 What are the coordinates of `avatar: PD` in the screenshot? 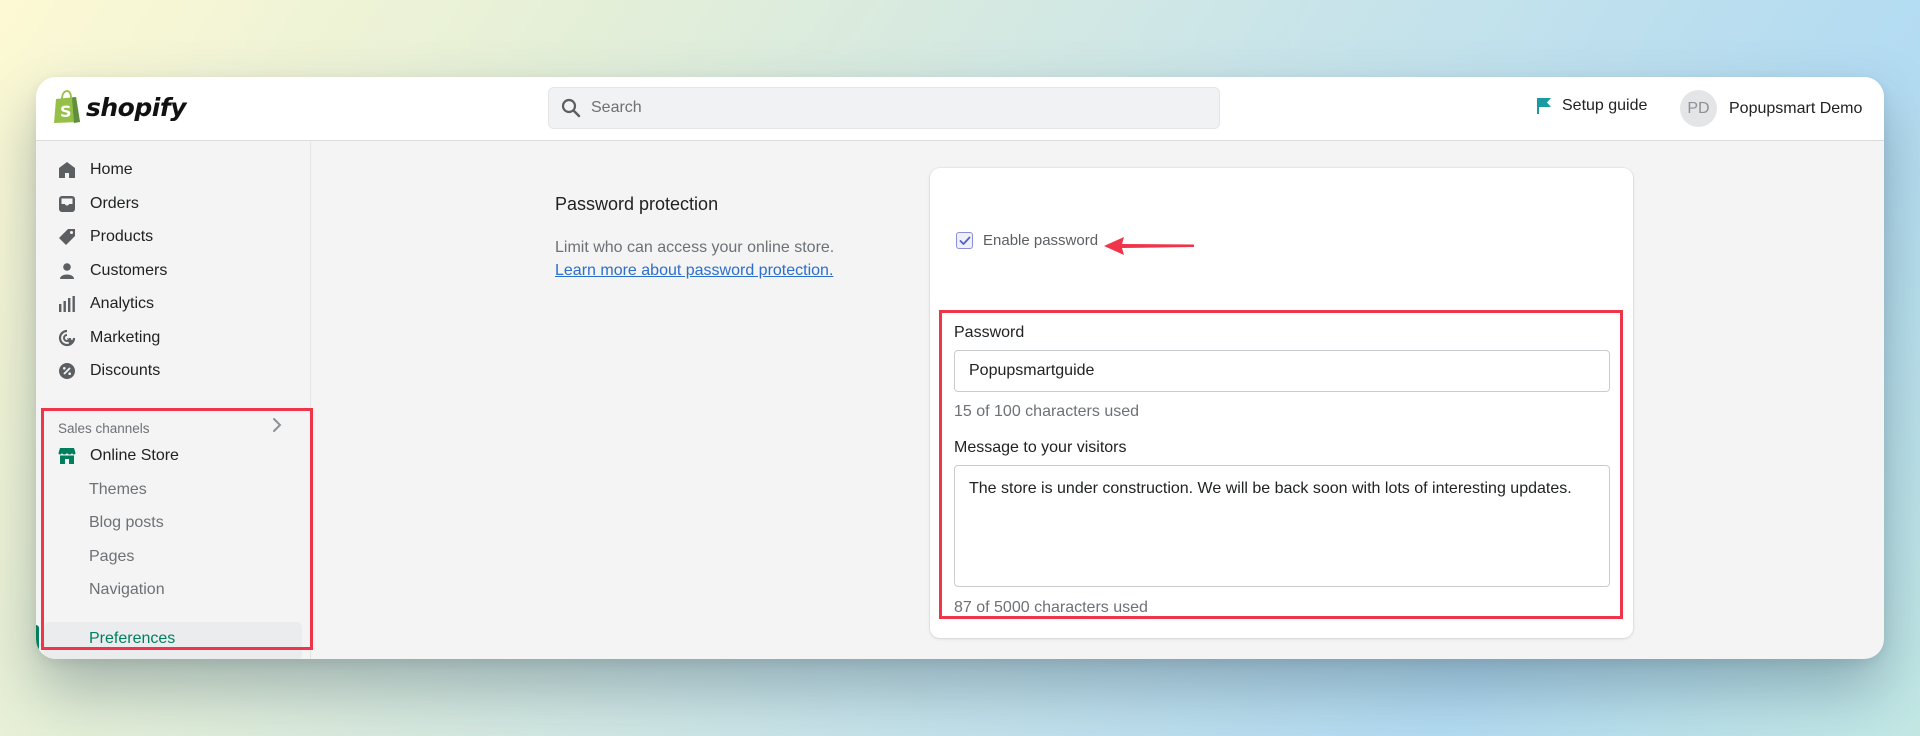 It's located at (1698, 108).